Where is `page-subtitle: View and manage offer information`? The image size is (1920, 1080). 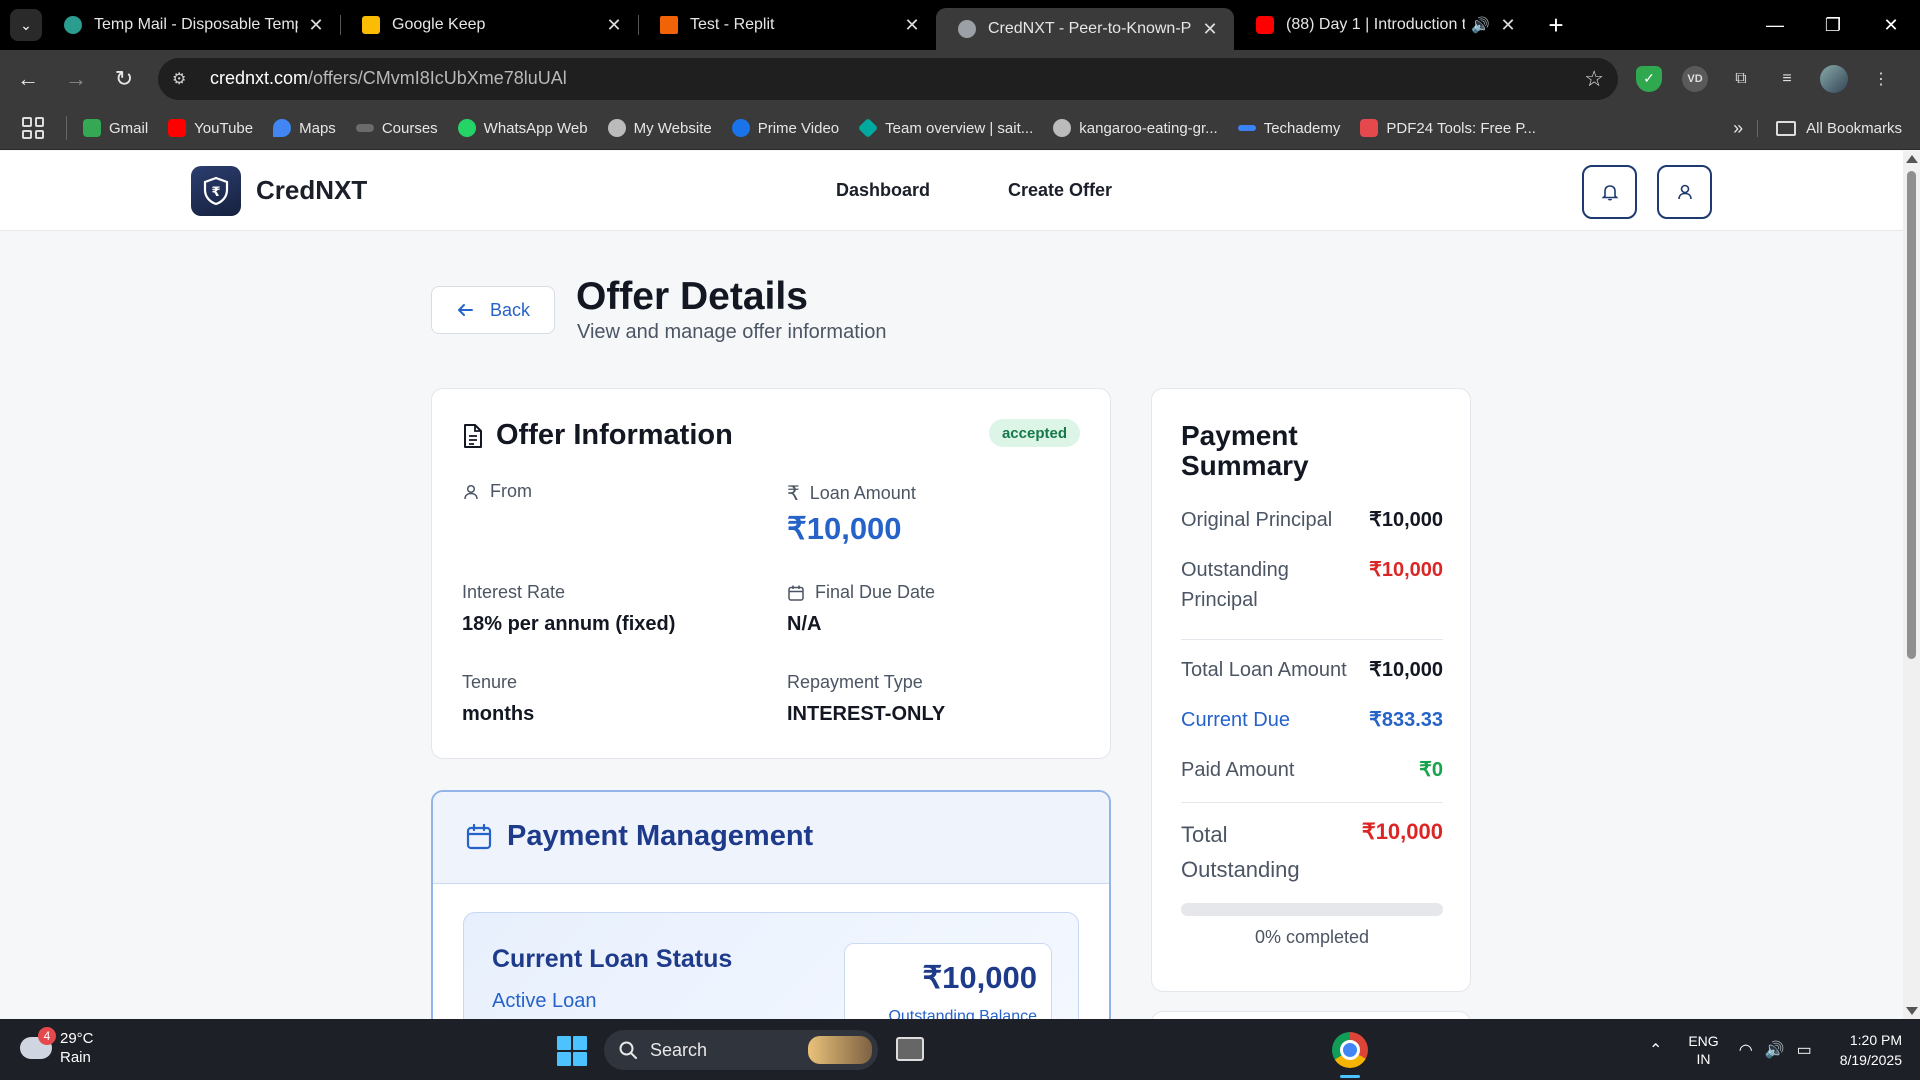 page-subtitle: View and manage offer information is located at coordinates (732, 332).